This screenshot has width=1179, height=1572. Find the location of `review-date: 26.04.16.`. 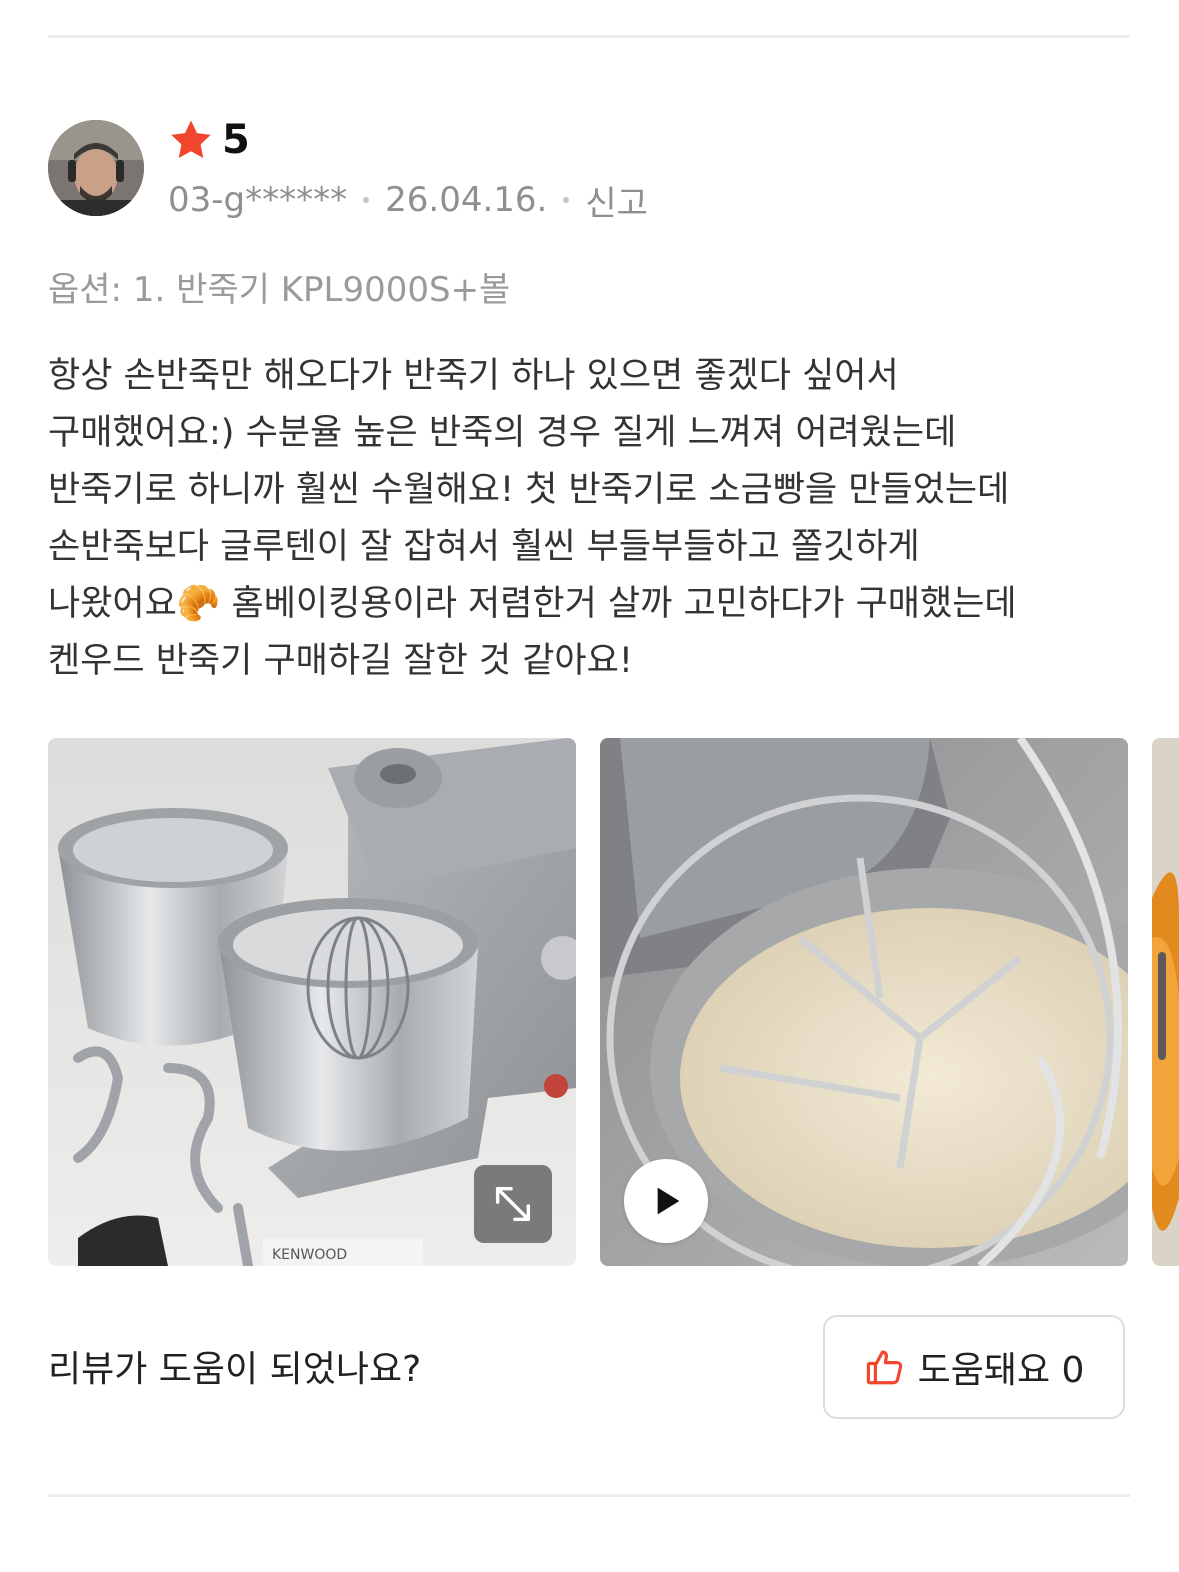

review-date: 26.04.16. is located at coordinates (466, 200).